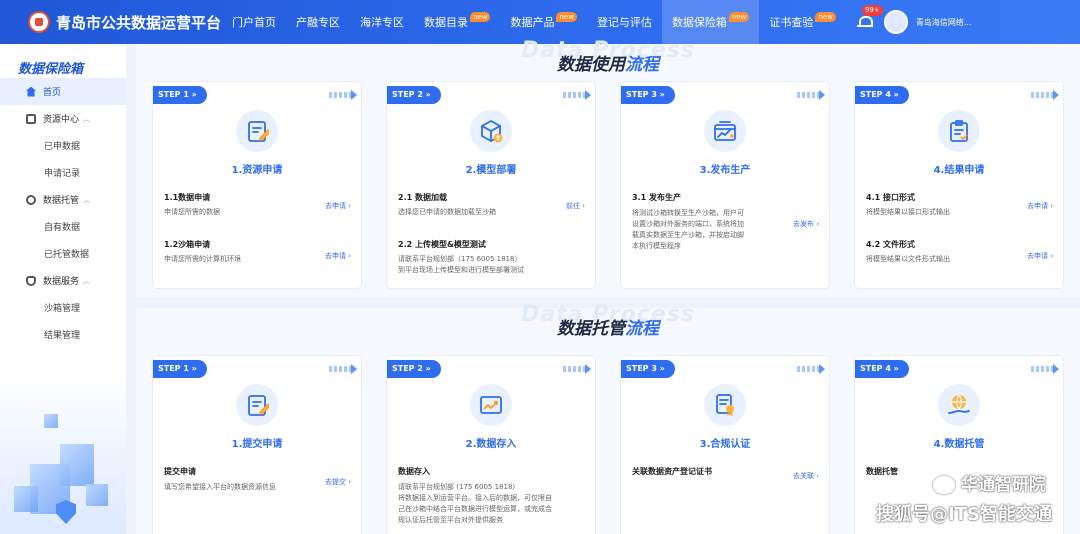  I want to click on cube-upload-icon, so click(491, 131).